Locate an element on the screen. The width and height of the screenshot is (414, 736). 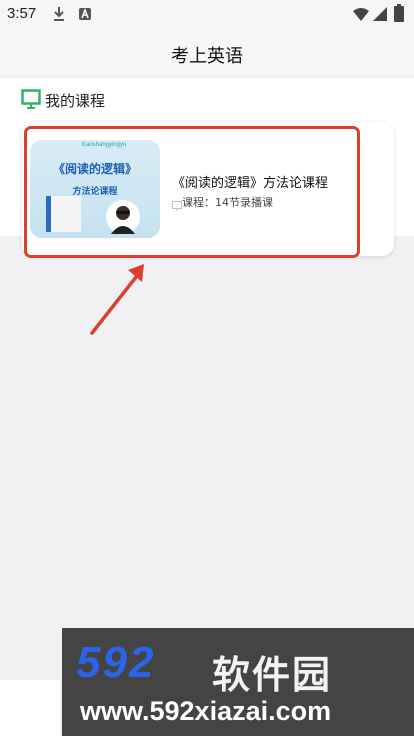
presentation-board-icon is located at coordinates (31, 101).